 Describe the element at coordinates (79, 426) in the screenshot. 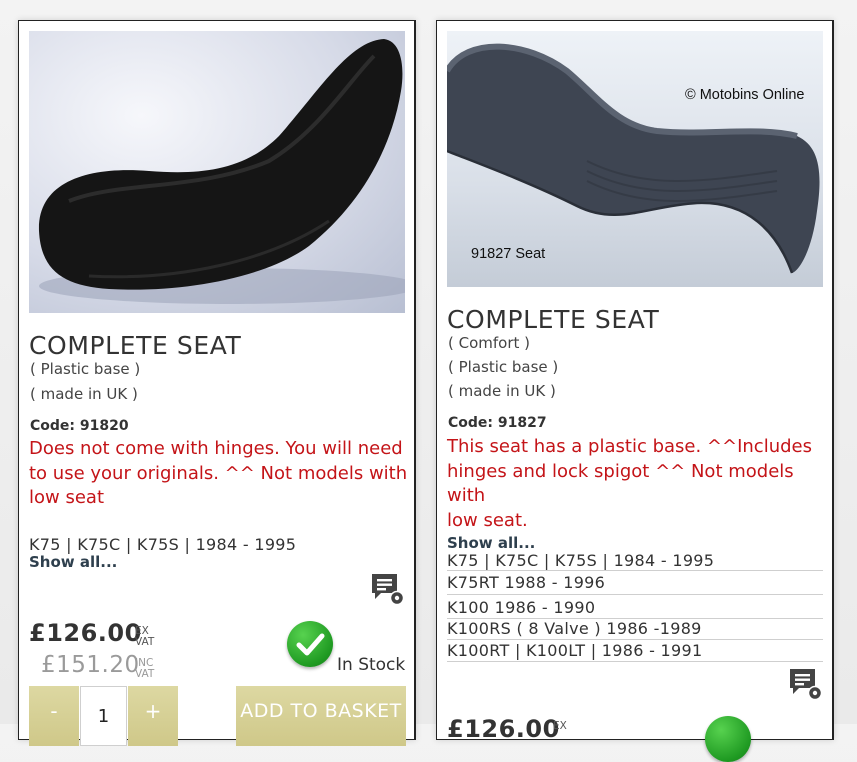

I see `product-code: Code: 91820` at that location.